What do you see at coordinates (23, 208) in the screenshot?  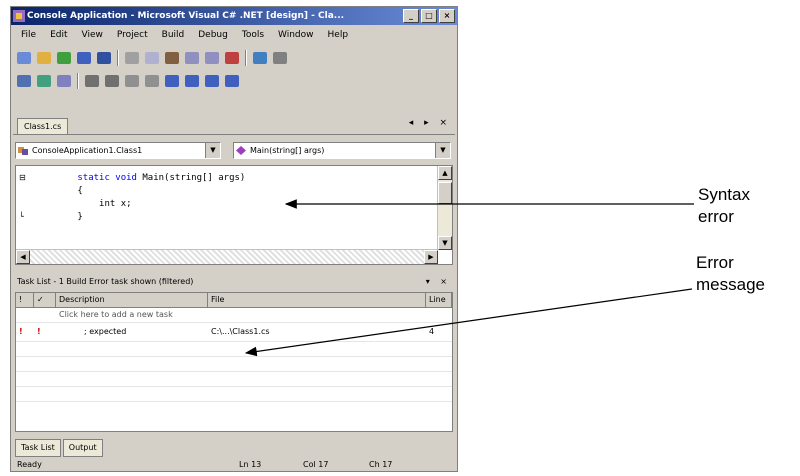 I see `editor-gutter: ⊟ └` at bounding box center [23, 208].